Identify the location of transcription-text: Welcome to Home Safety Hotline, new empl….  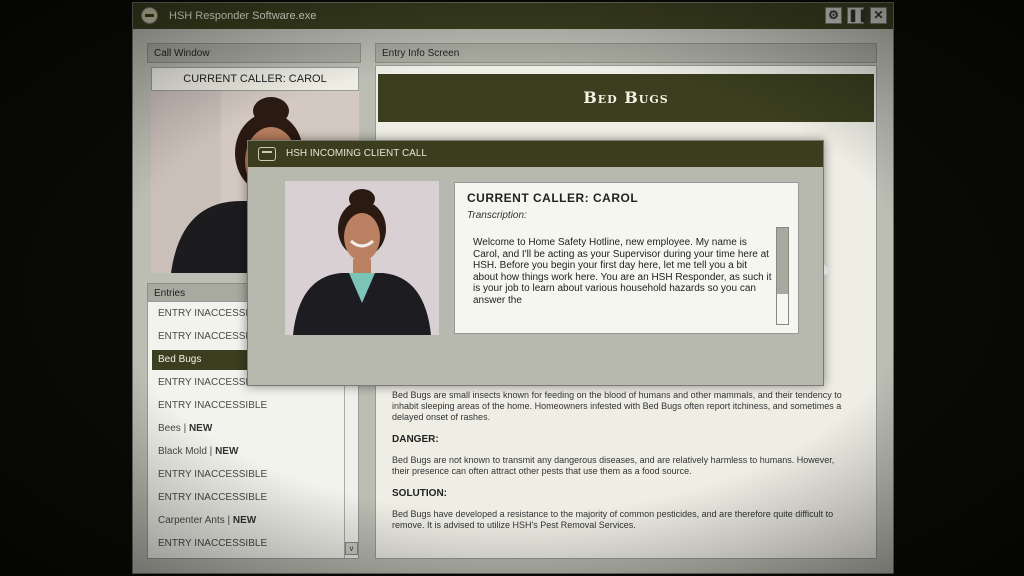
(622, 271).